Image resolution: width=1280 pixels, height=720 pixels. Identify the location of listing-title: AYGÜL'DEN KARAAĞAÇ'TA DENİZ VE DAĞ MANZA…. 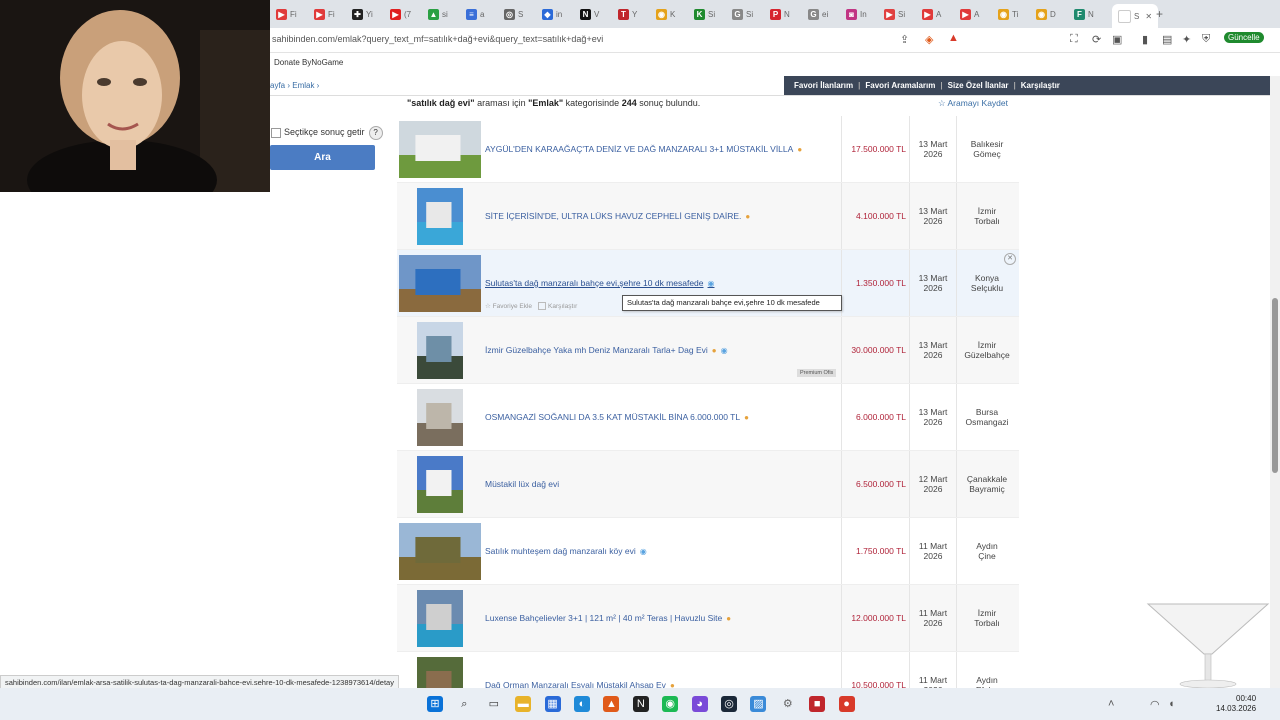
(660, 149).